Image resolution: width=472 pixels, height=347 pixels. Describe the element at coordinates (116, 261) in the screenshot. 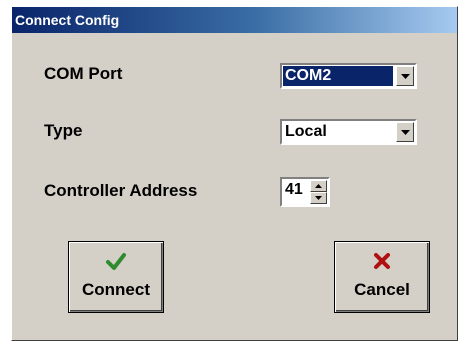

I see `checkmark-icon` at that location.